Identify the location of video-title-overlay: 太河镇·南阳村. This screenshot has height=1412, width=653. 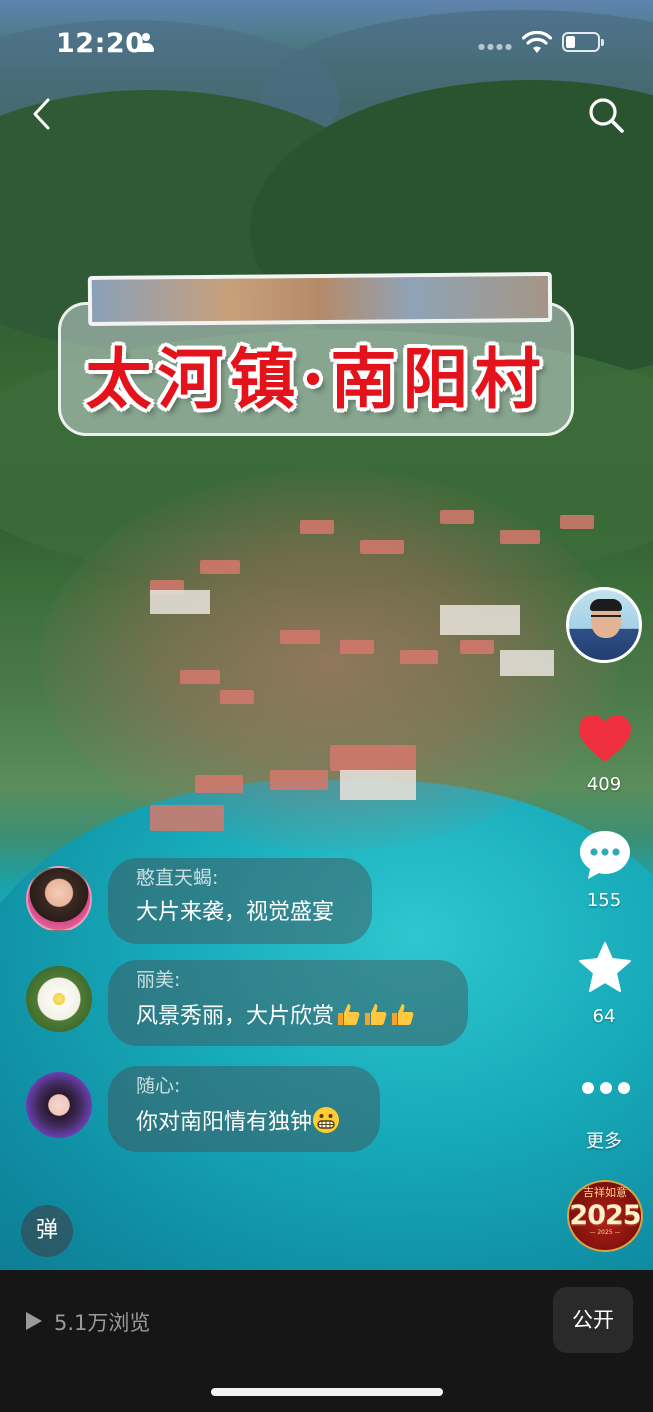
(316, 379).